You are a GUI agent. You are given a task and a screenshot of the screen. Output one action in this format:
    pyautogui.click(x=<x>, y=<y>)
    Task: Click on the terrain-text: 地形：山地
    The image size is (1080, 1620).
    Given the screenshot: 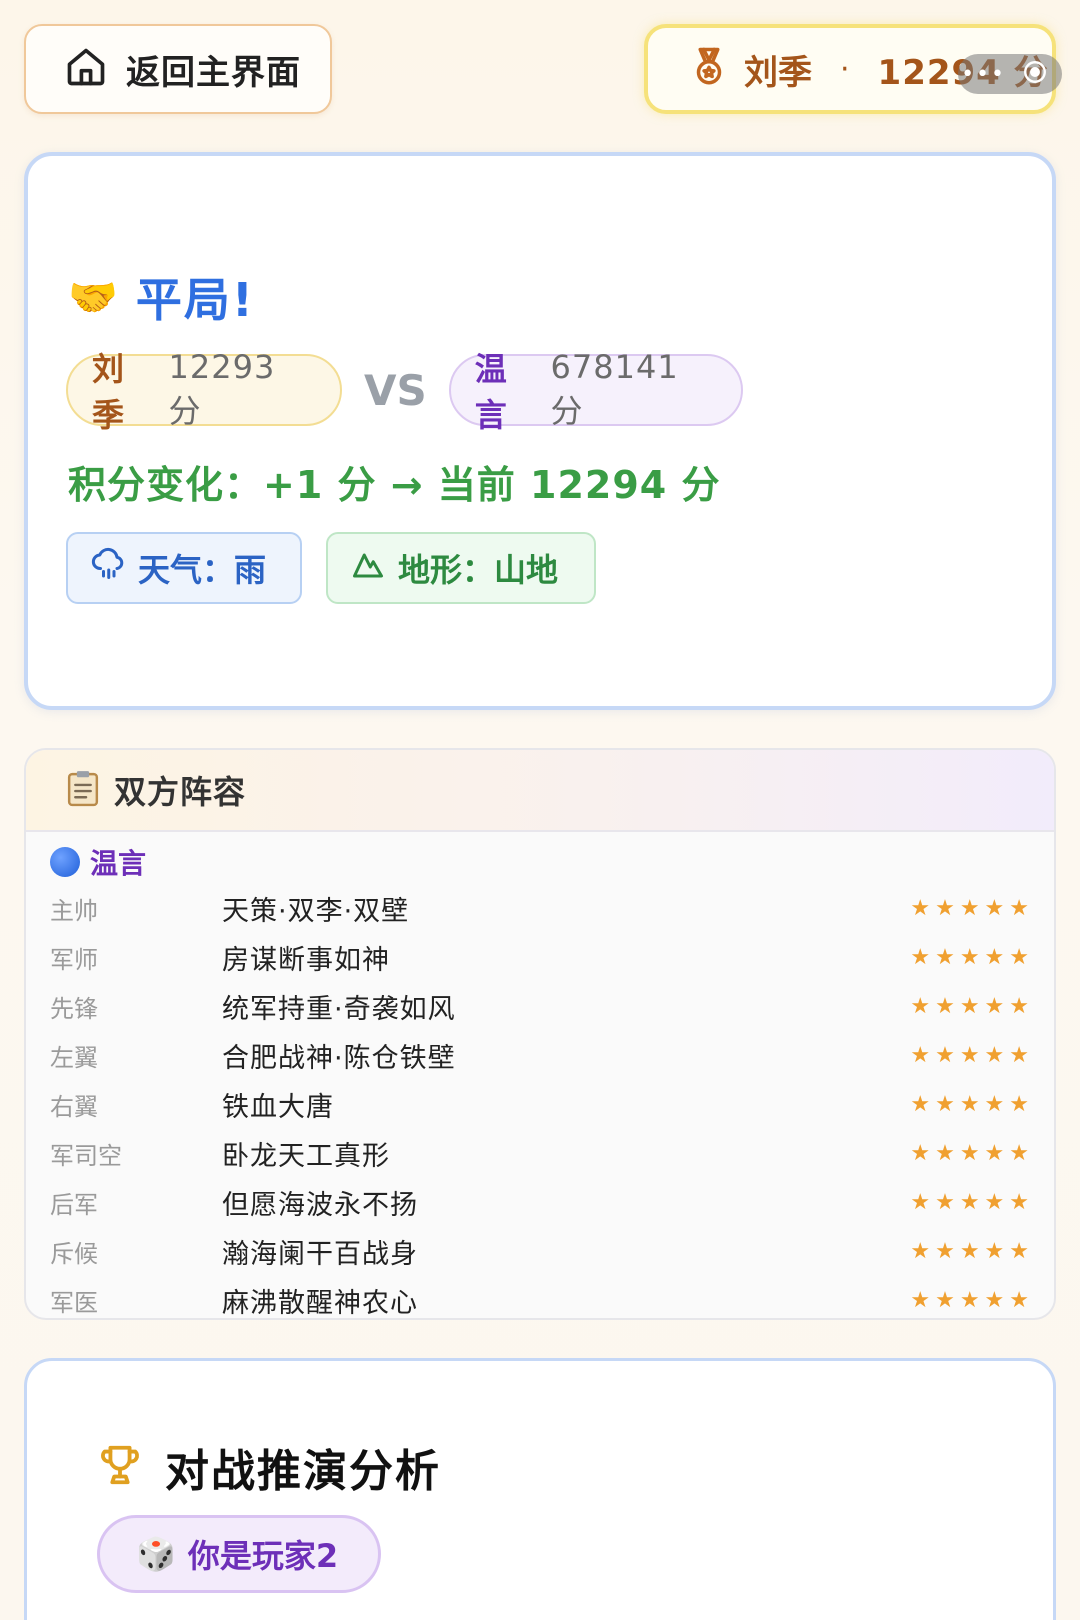 What is the action you would take?
    pyautogui.click(x=478, y=570)
    